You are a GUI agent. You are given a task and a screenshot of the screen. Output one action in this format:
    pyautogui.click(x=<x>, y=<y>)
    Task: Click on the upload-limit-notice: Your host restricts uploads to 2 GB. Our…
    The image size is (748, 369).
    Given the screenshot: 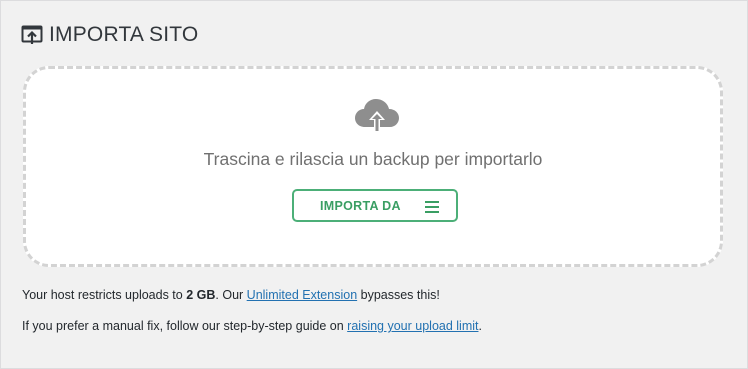 What is the action you would take?
    pyautogui.click(x=231, y=295)
    